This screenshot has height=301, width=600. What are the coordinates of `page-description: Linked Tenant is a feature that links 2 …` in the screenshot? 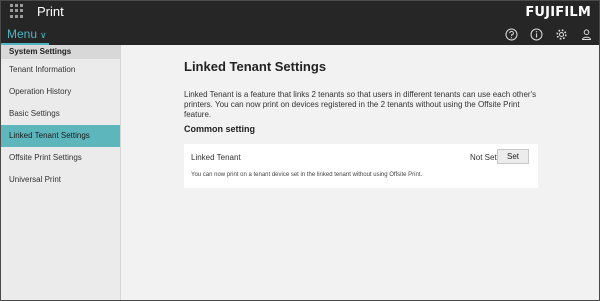 It's located at (360, 104).